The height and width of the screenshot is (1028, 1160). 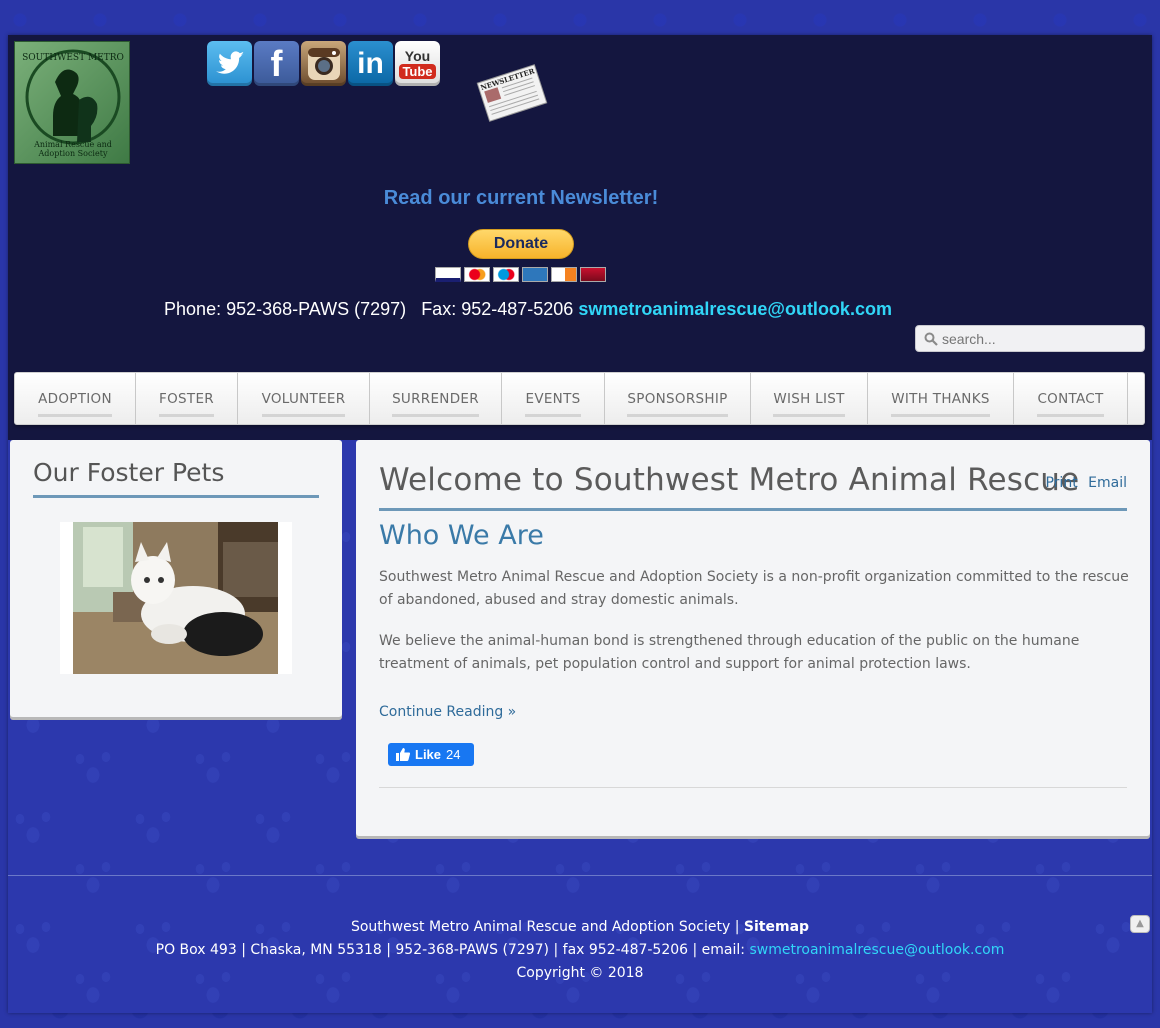 What do you see at coordinates (428, 754) in the screenshot?
I see `like-label: Like` at bounding box center [428, 754].